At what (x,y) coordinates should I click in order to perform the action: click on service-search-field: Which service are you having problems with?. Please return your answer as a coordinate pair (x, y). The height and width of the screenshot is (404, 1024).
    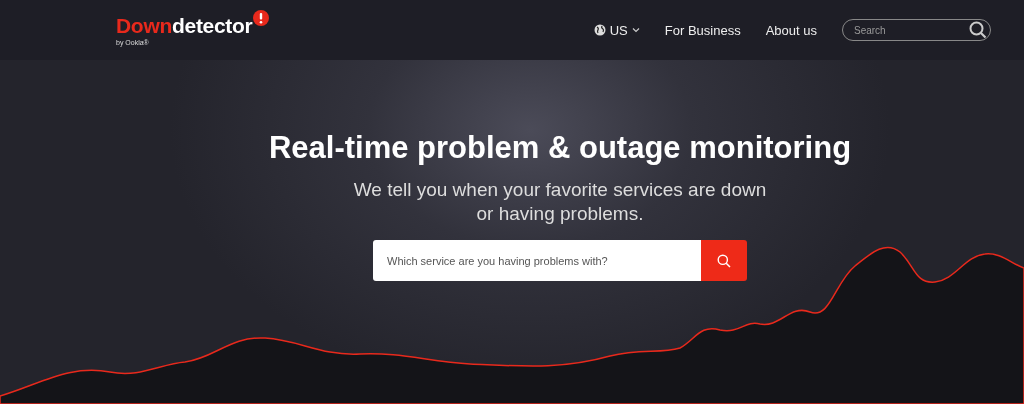
    Looking at the image, I should click on (537, 260).